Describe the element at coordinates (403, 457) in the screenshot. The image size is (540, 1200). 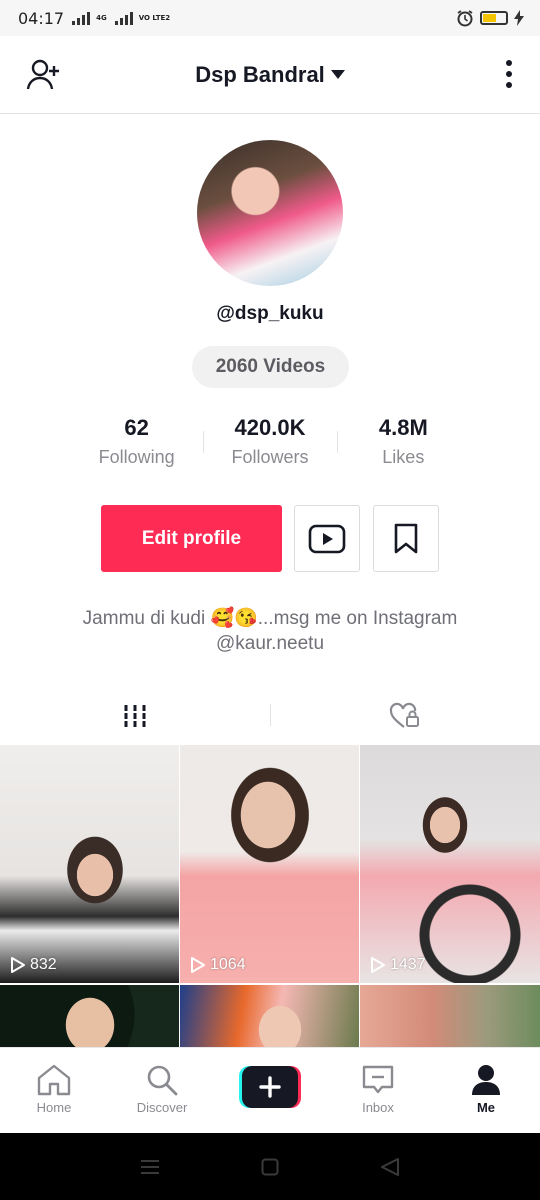
I see `stat-label: Likes` at that location.